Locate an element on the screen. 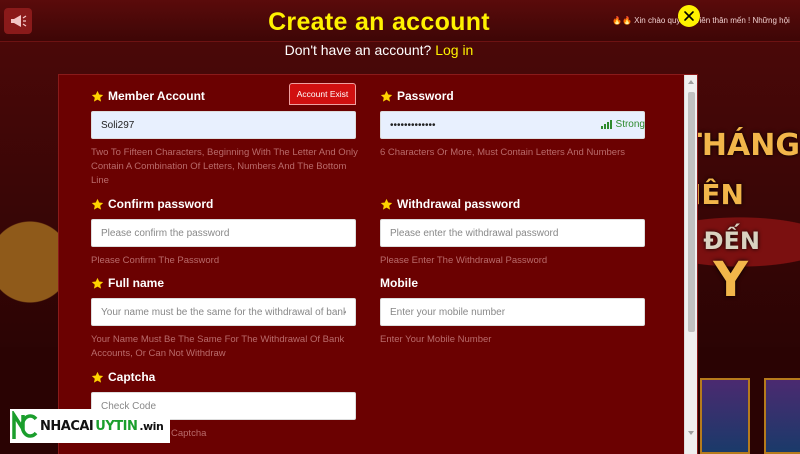 The height and width of the screenshot is (454, 800). banner-word: Y is located at coordinates (730, 280).